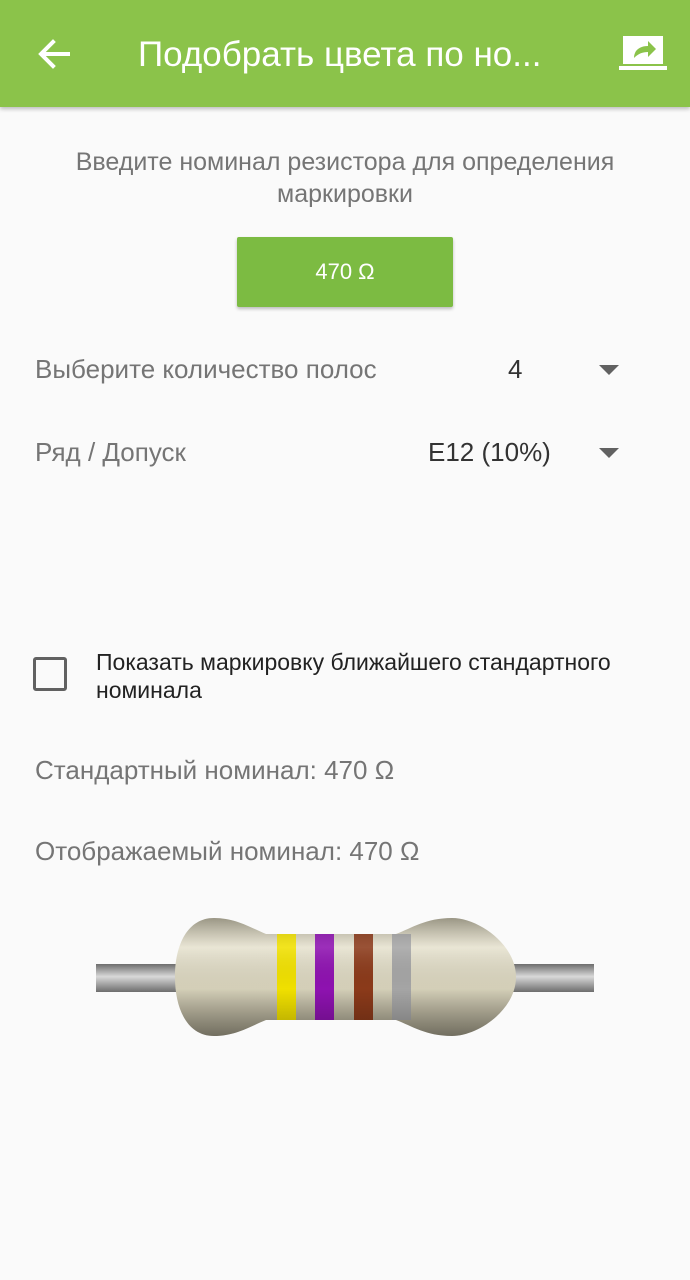  I want to click on bands-count-value: 4, so click(515, 369).